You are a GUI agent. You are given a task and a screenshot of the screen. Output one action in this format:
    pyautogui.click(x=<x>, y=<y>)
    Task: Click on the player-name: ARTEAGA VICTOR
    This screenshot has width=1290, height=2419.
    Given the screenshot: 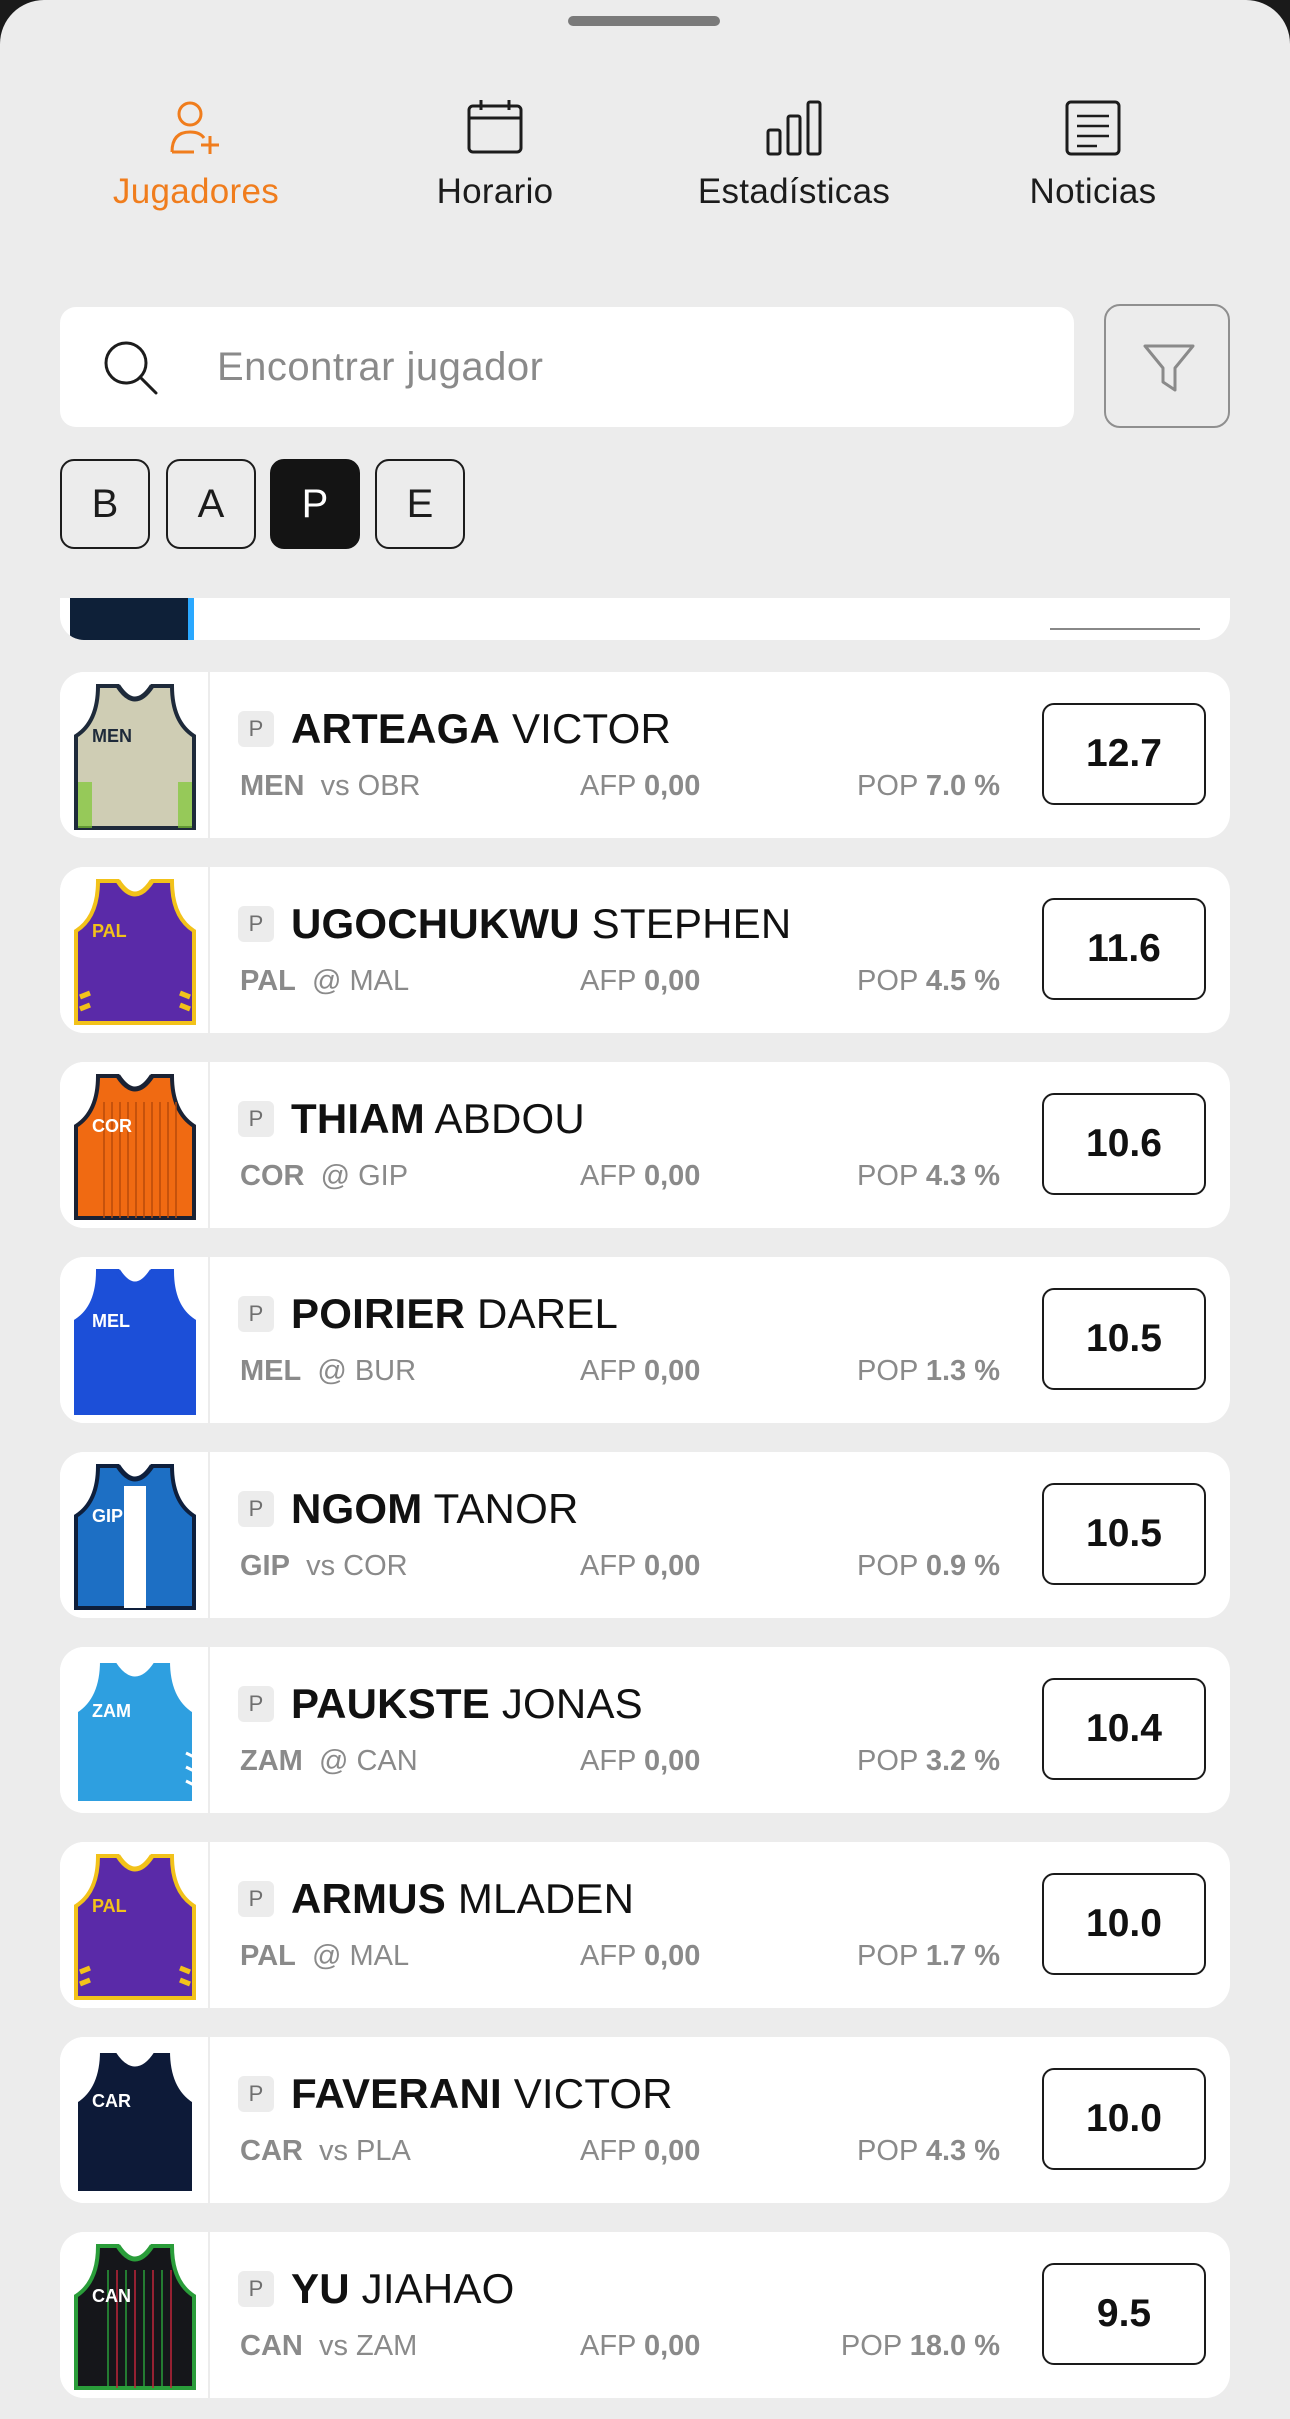 What is the action you would take?
    pyautogui.click(x=481, y=729)
    